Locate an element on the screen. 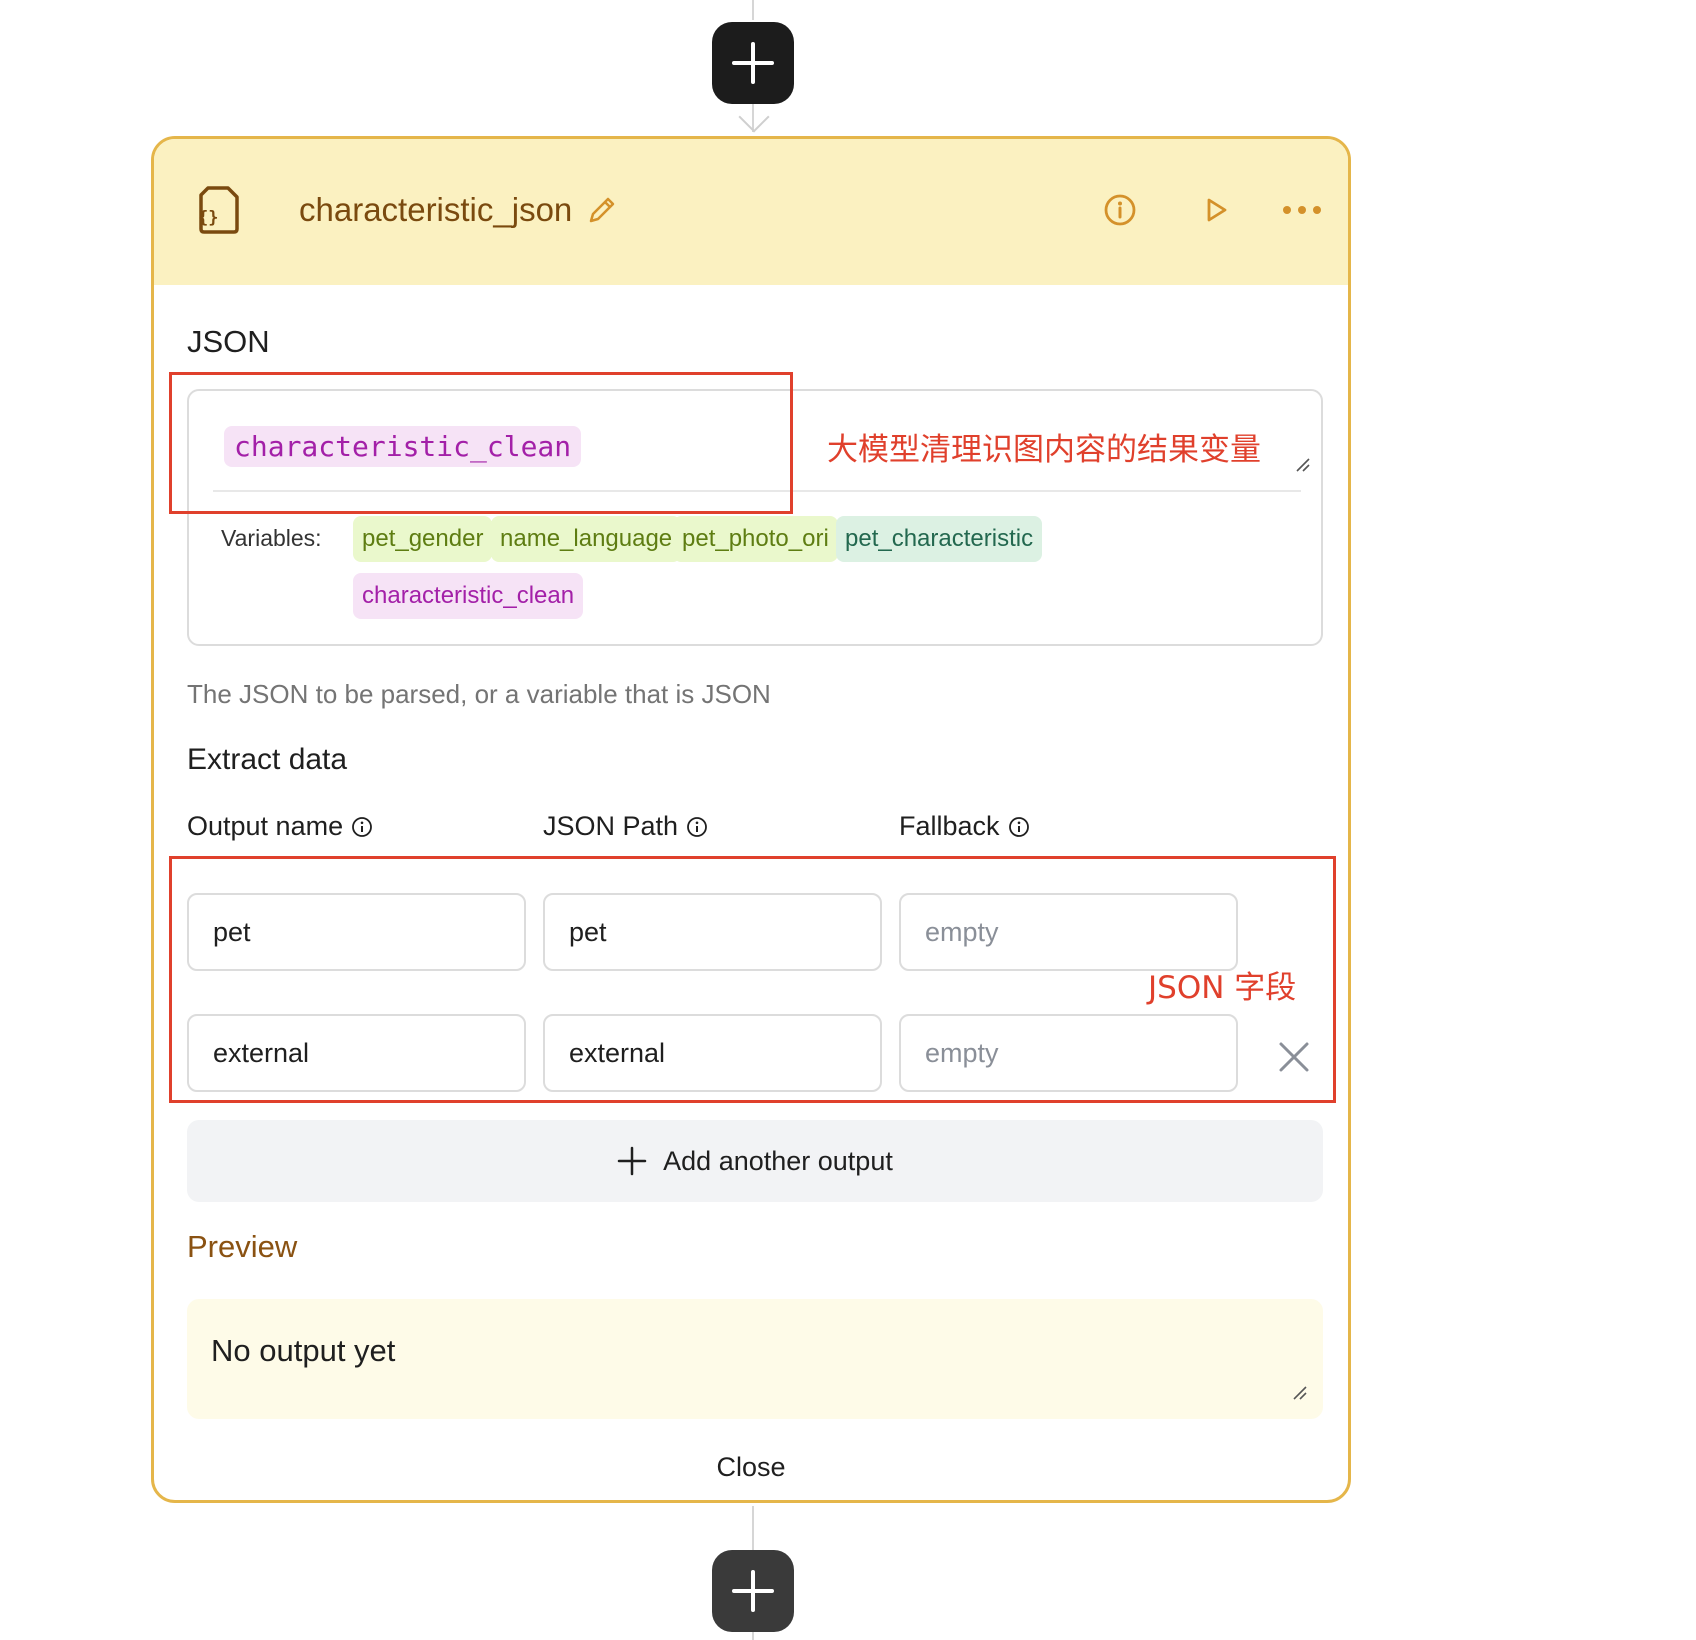 This screenshot has width=1696, height=1640. info-button is located at coordinates (1120, 210).